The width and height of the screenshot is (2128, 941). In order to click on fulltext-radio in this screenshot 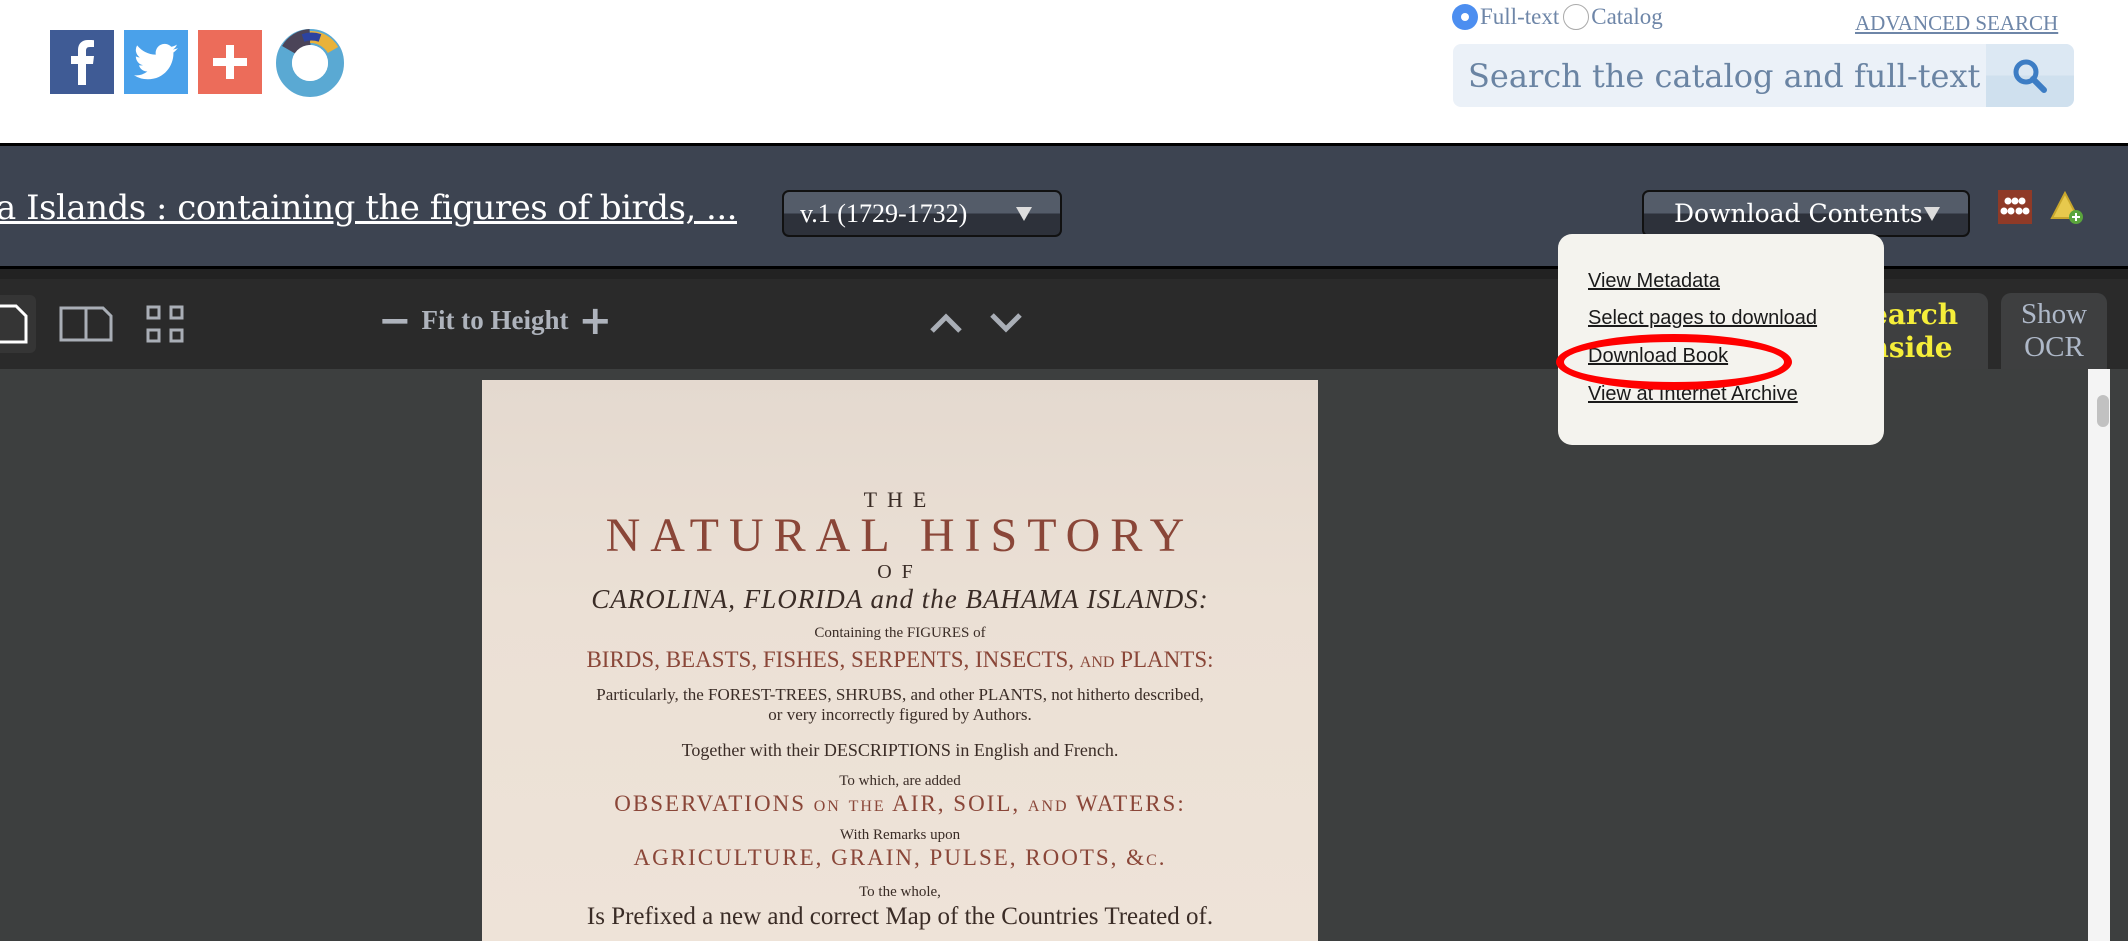, I will do `click(1465, 17)`.